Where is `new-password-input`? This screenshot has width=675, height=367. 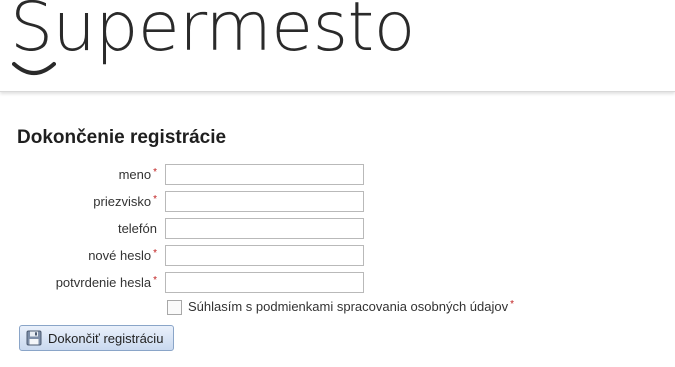 new-password-input is located at coordinates (264, 255).